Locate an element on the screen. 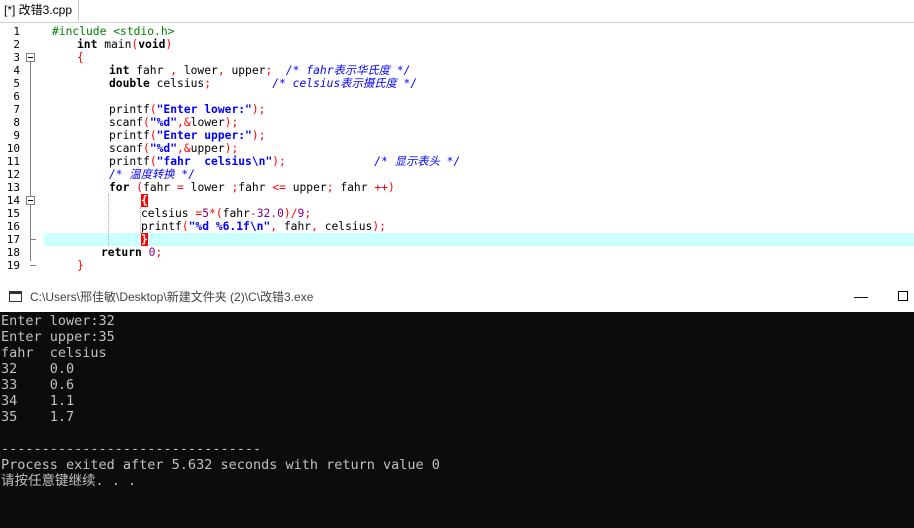 The height and width of the screenshot is (528, 914). line-number: 18 is located at coordinates (13, 252).